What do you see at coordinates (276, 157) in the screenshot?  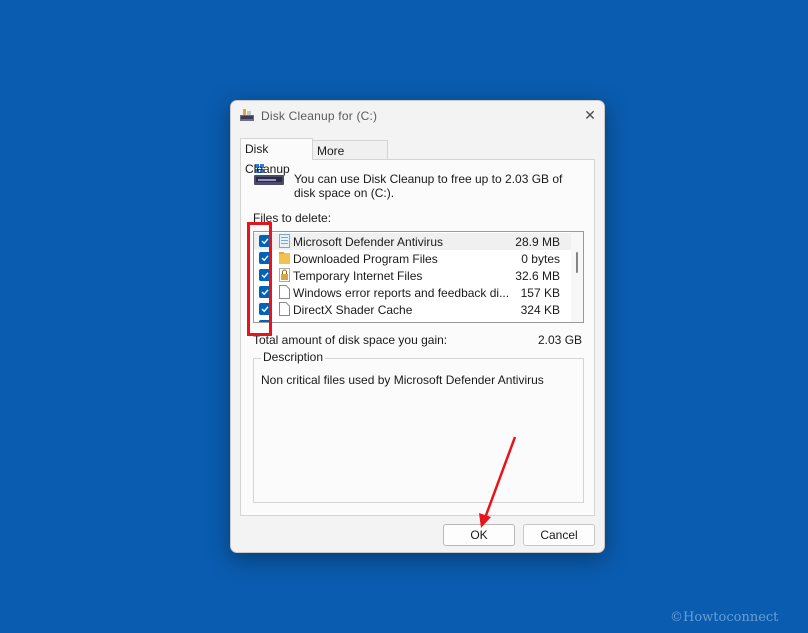 I see `tab-disk-cleanup: Disk Cleanup` at bounding box center [276, 157].